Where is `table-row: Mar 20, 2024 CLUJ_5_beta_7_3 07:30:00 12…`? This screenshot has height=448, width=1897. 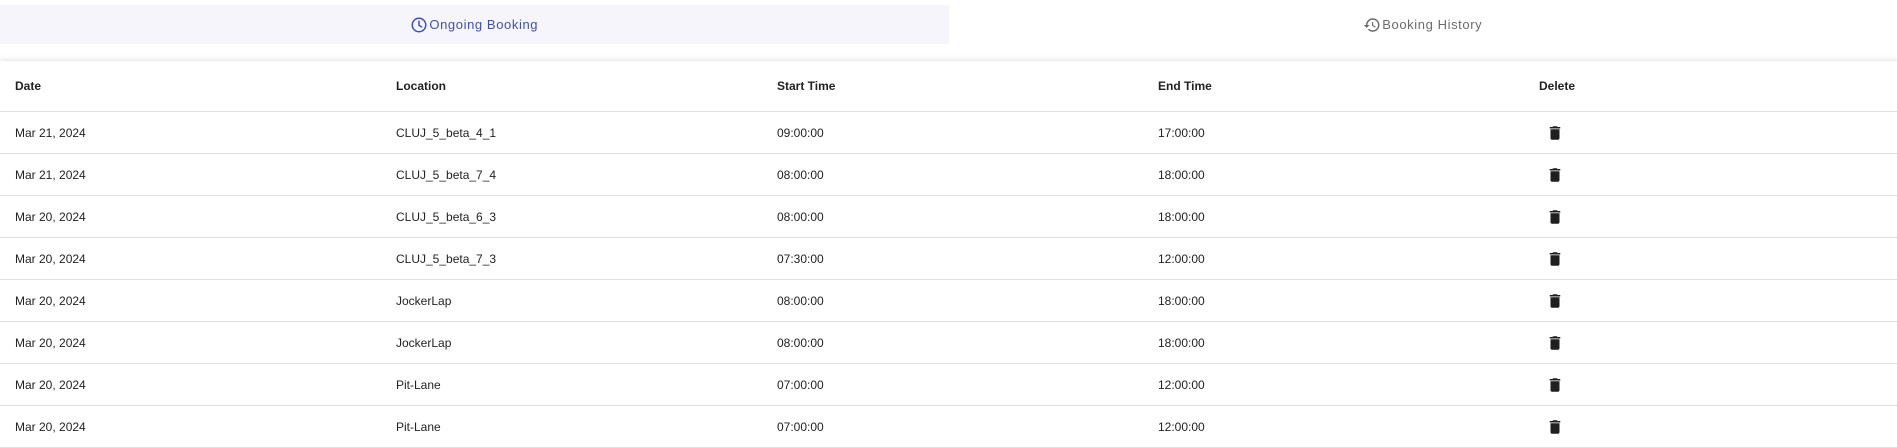
table-row: Mar 20, 2024 CLUJ_5_beta_7_3 07:30:00 12… is located at coordinates (948, 259).